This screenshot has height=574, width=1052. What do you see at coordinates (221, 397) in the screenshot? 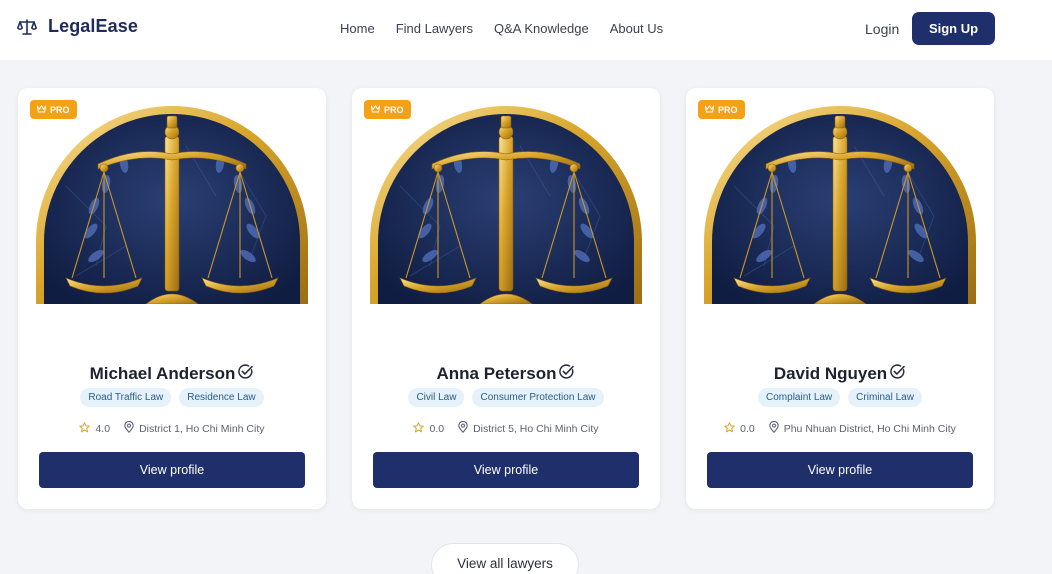
I see `specialty-tag: Residence Law` at bounding box center [221, 397].